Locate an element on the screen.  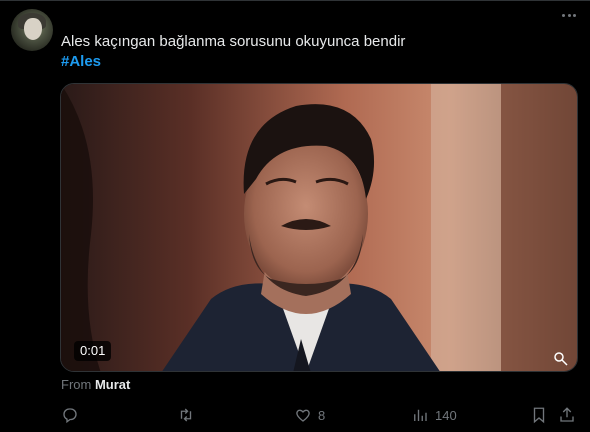
like-count: 8 is located at coordinates (322, 415).